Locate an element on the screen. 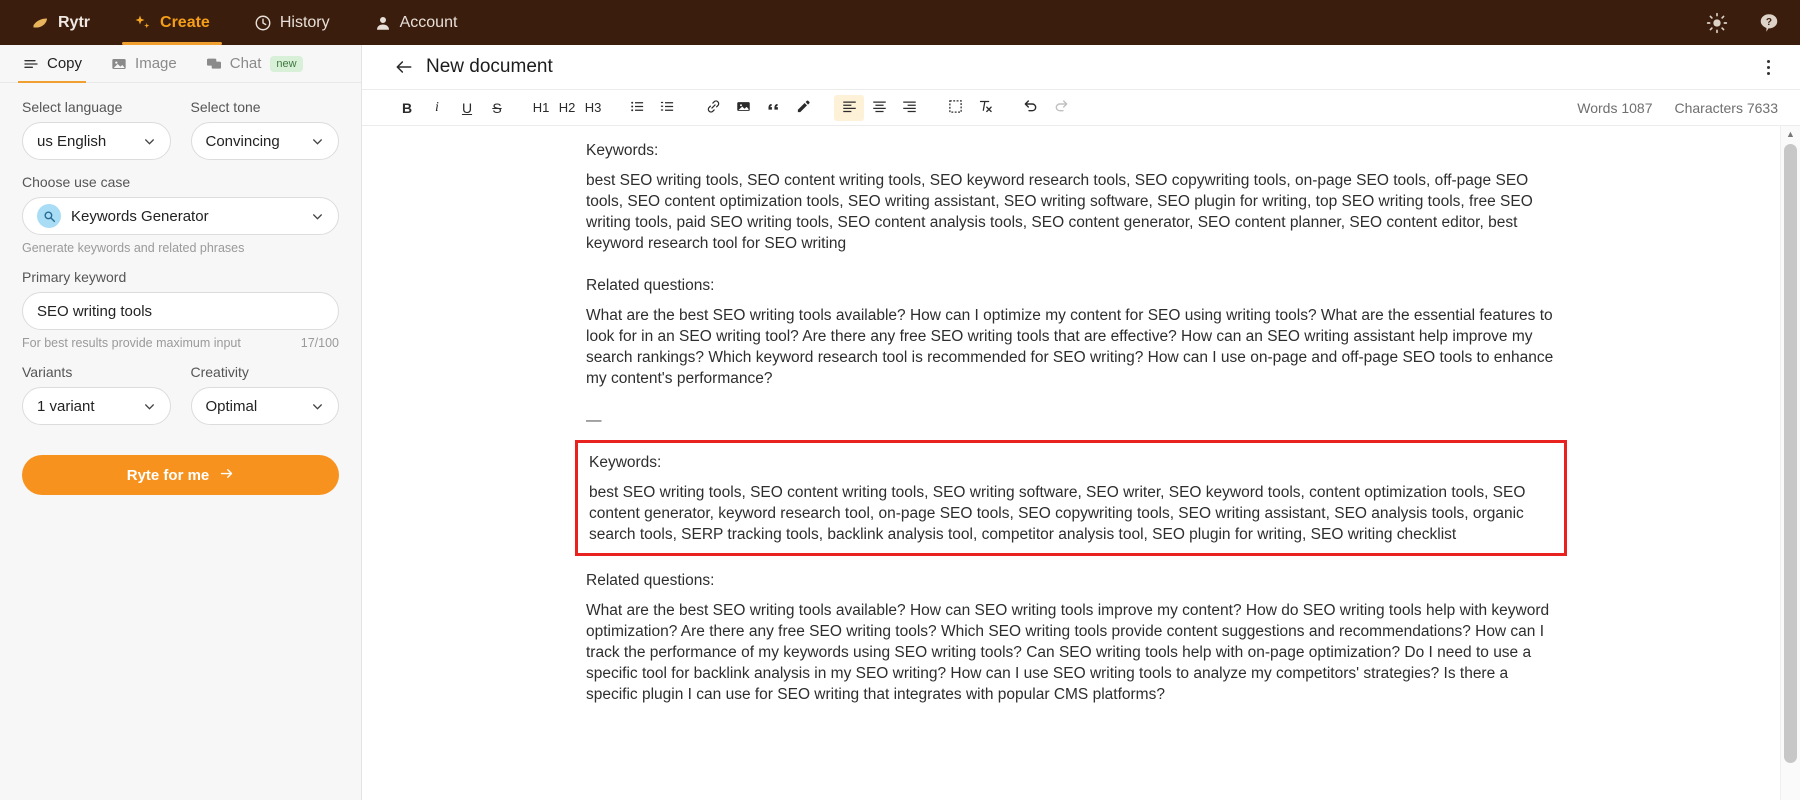  primary-keyword-hint: For best results provide maximum input is located at coordinates (131, 343).